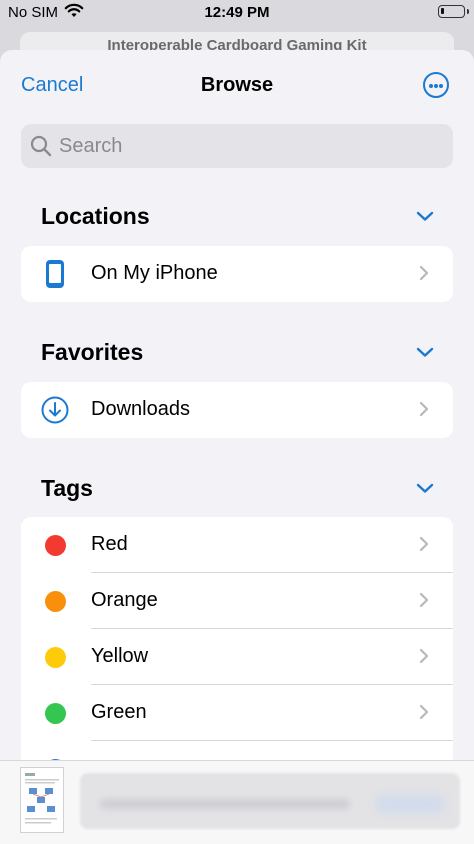  Describe the element at coordinates (91, 146) in the screenshot. I see `search-placeholder: Search` at that location.